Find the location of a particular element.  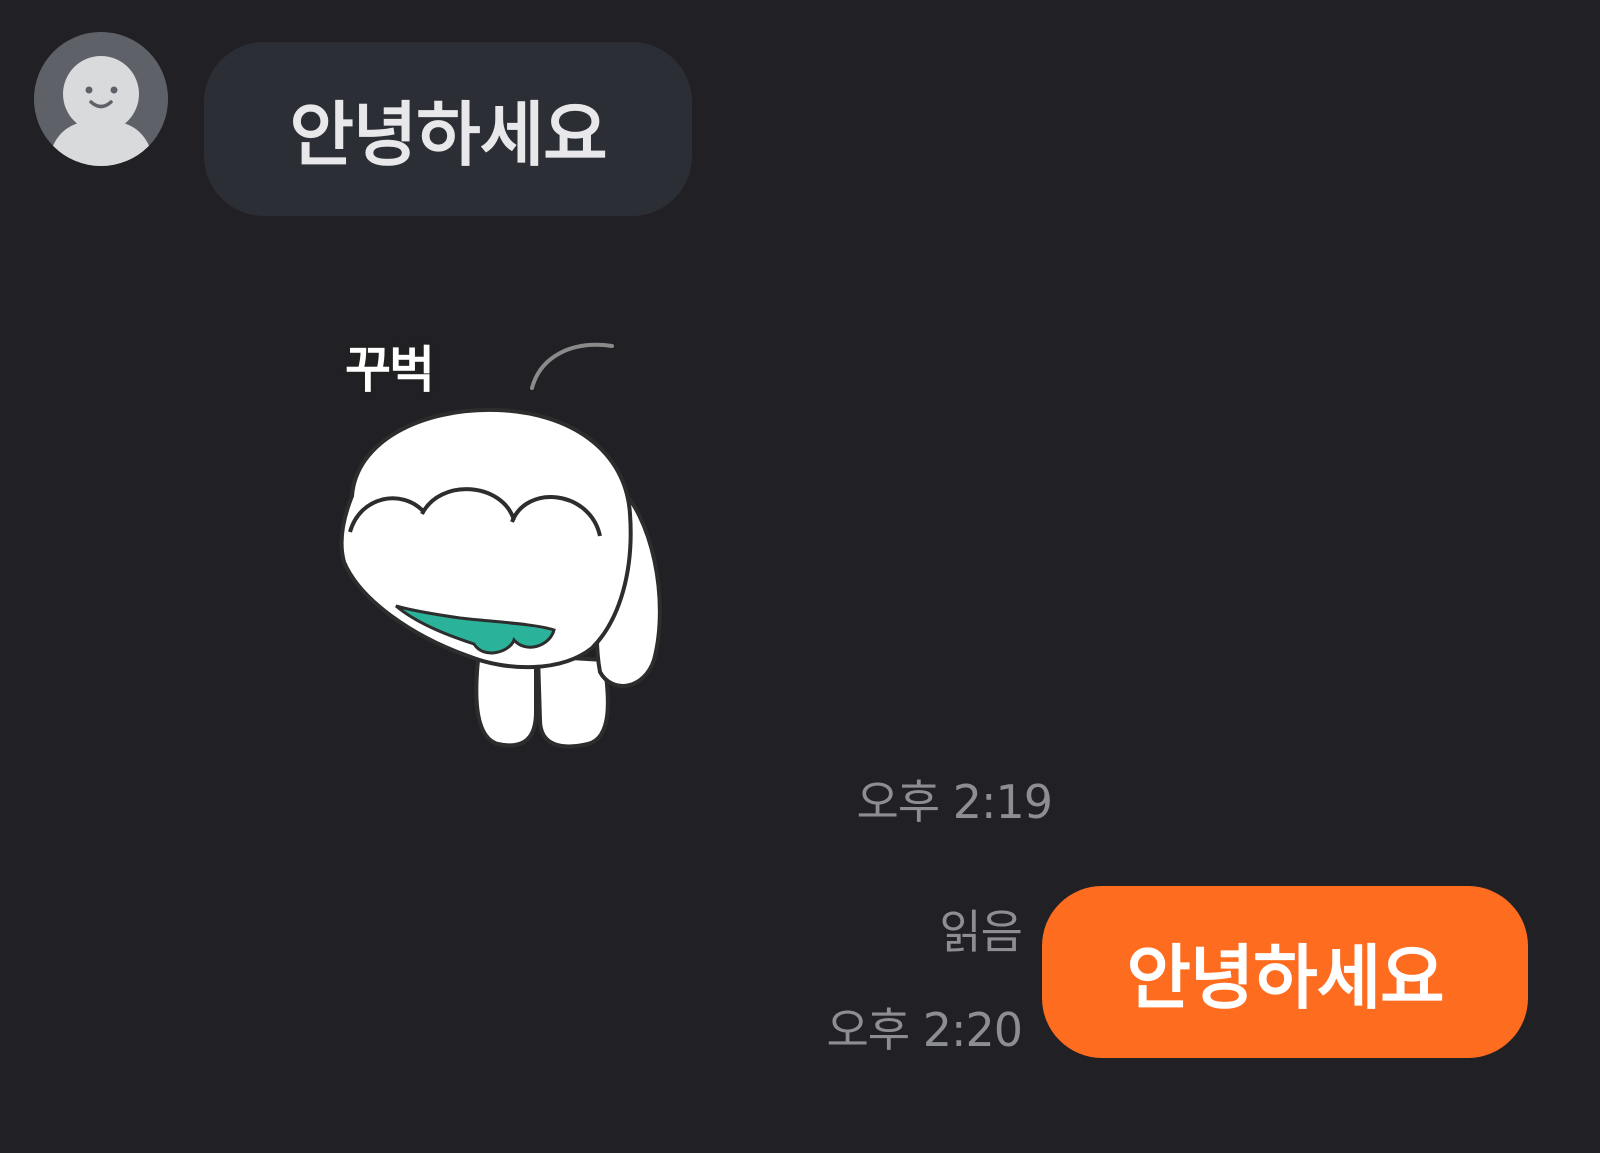

sent-message-bubble: 안녕하세요 is located at coordinates (1285, 972).